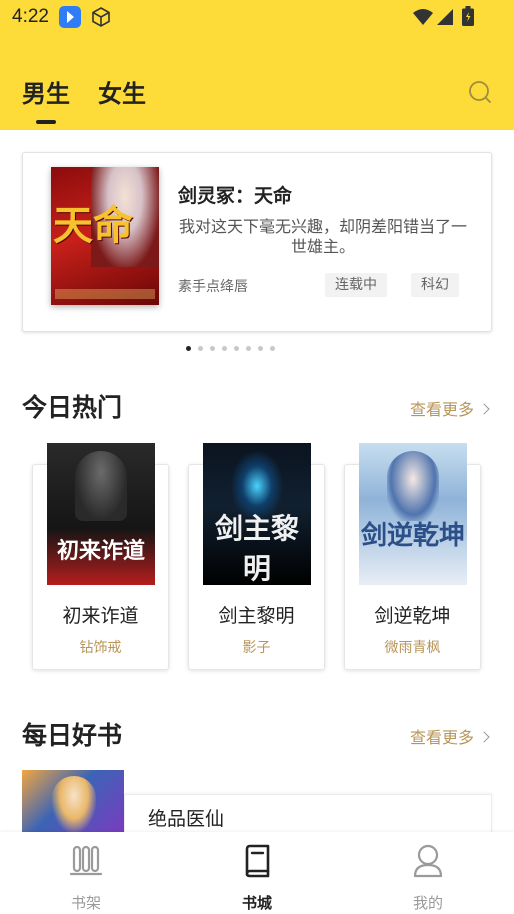 This screenshot has width=514, height=914. I want to click on status-tag: 连载中, so click(356, 285).